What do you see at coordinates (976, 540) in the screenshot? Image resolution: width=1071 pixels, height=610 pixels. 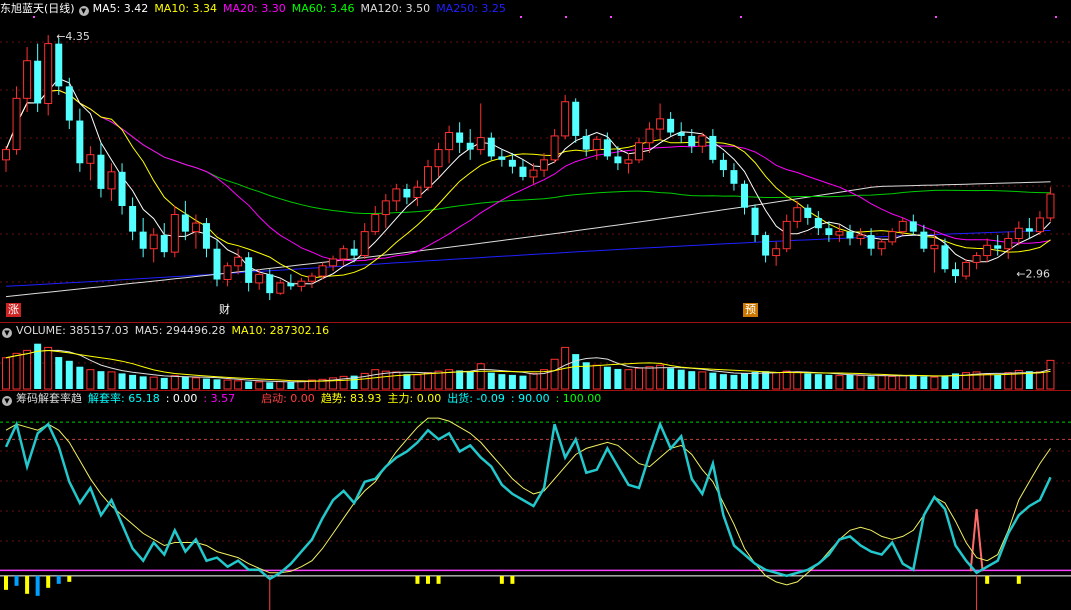 I see `qidong-spike` at bounding box center [976, 540].